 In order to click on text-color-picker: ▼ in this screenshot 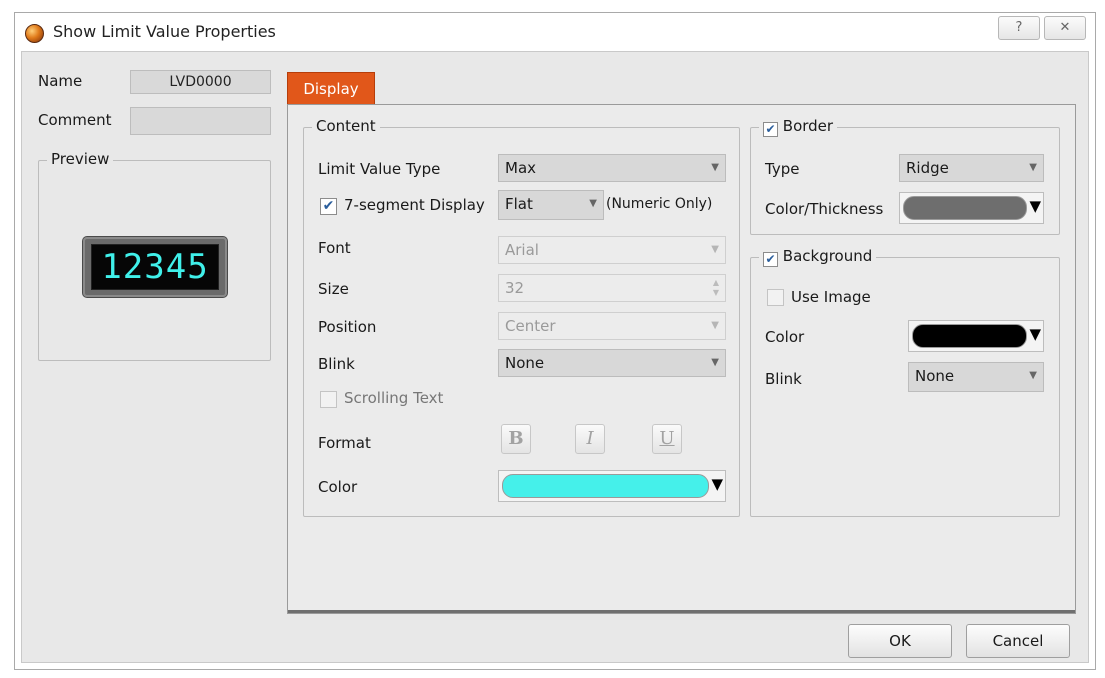, I will do `click(612, 486)`.